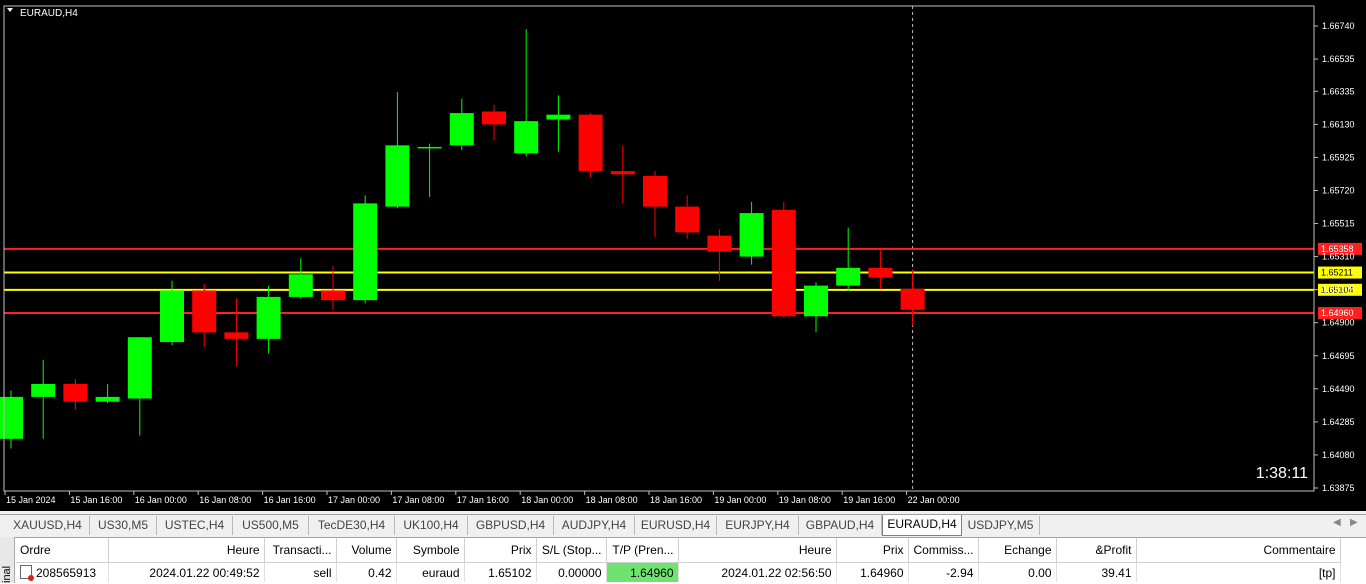 This screenshot has height=584, width=1366. Describe the element at coordinates (757, 572) in the screenshot. I see `table-cell: 2024.01.22 02:56:50` at that location.